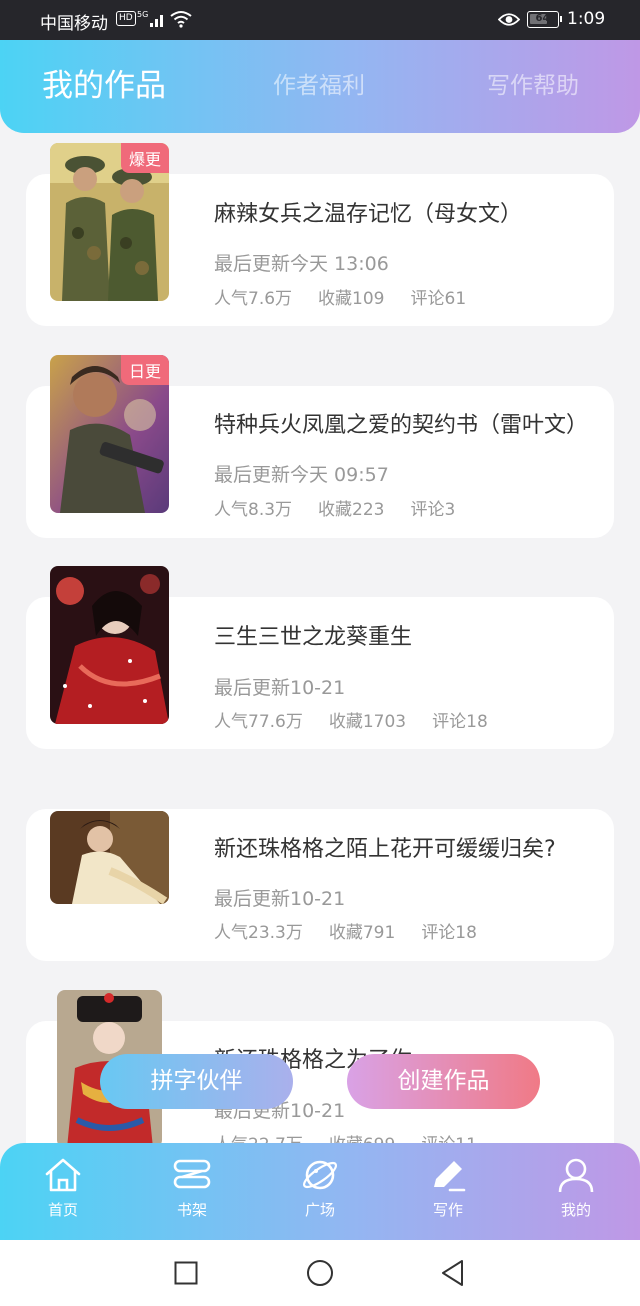 The image size is (640, 1306). Describe the element at coordinates (533, 86) in the screenshot. I see `tab-writing-help: 写作帮助` at that location.